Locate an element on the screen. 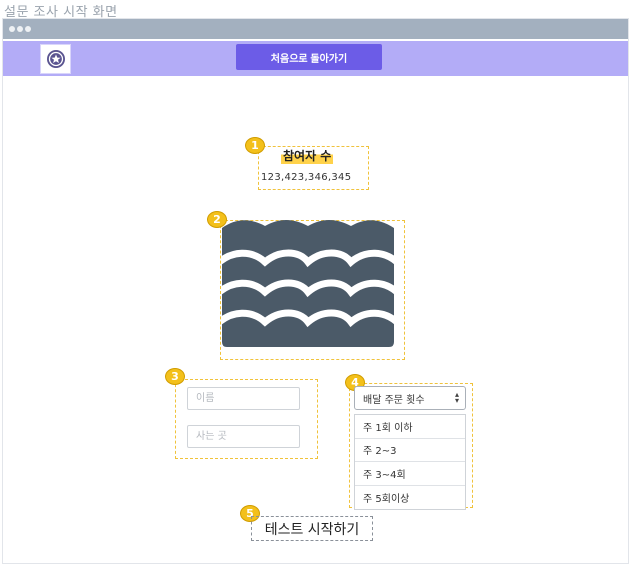 The width and height of the screenshot is (631, 566). logo is located at coordinates (55, 59).